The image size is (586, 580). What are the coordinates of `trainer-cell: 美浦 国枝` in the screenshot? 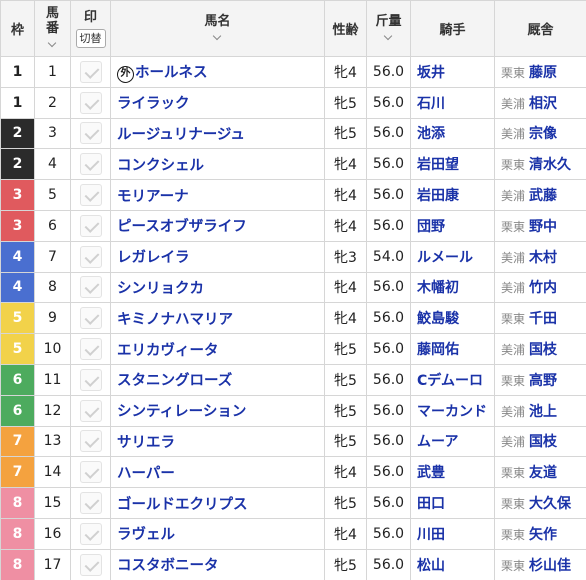 It's located at (540, 349).